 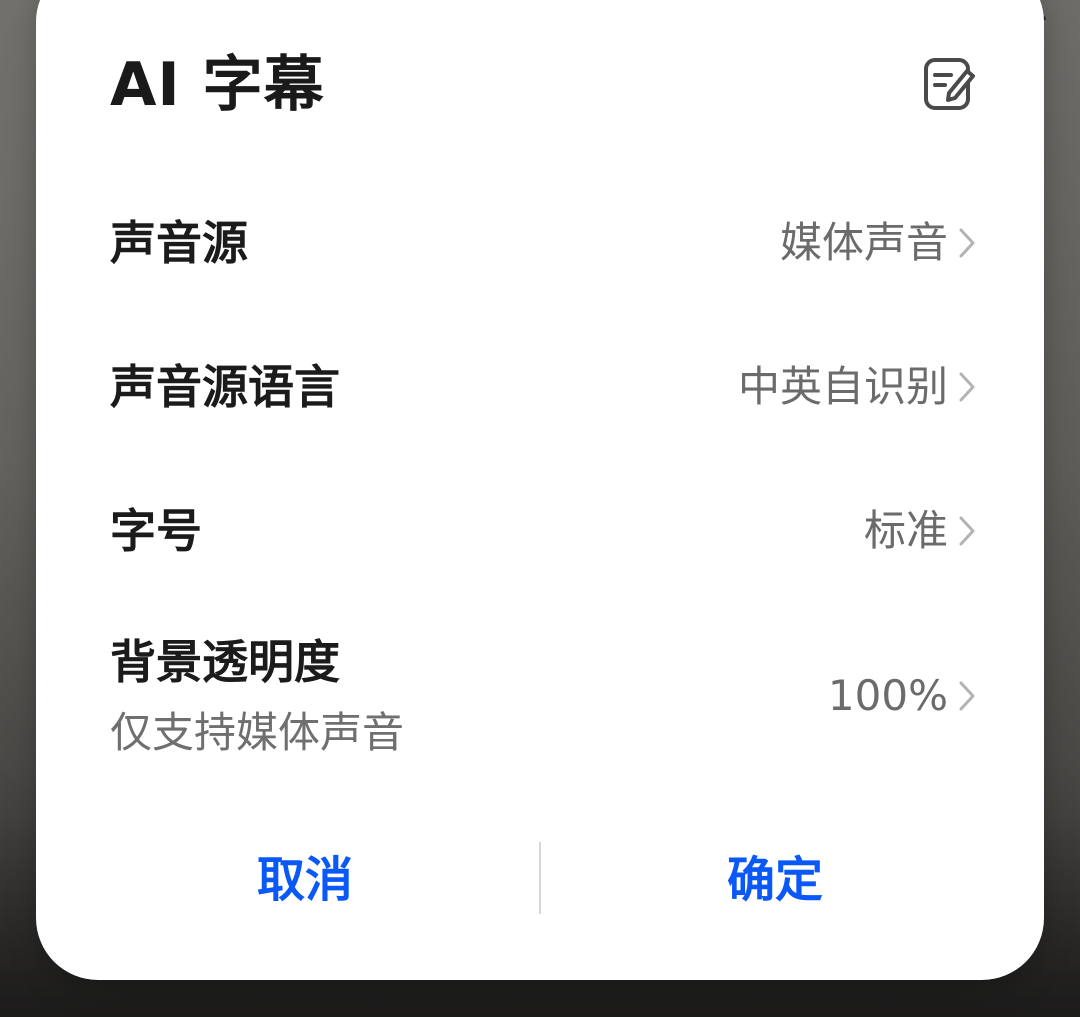 What do you see at coordinates (905, 530) in the screenshot?
I see `setting-value-font-size: 标准` at bounding box center [905, 530].